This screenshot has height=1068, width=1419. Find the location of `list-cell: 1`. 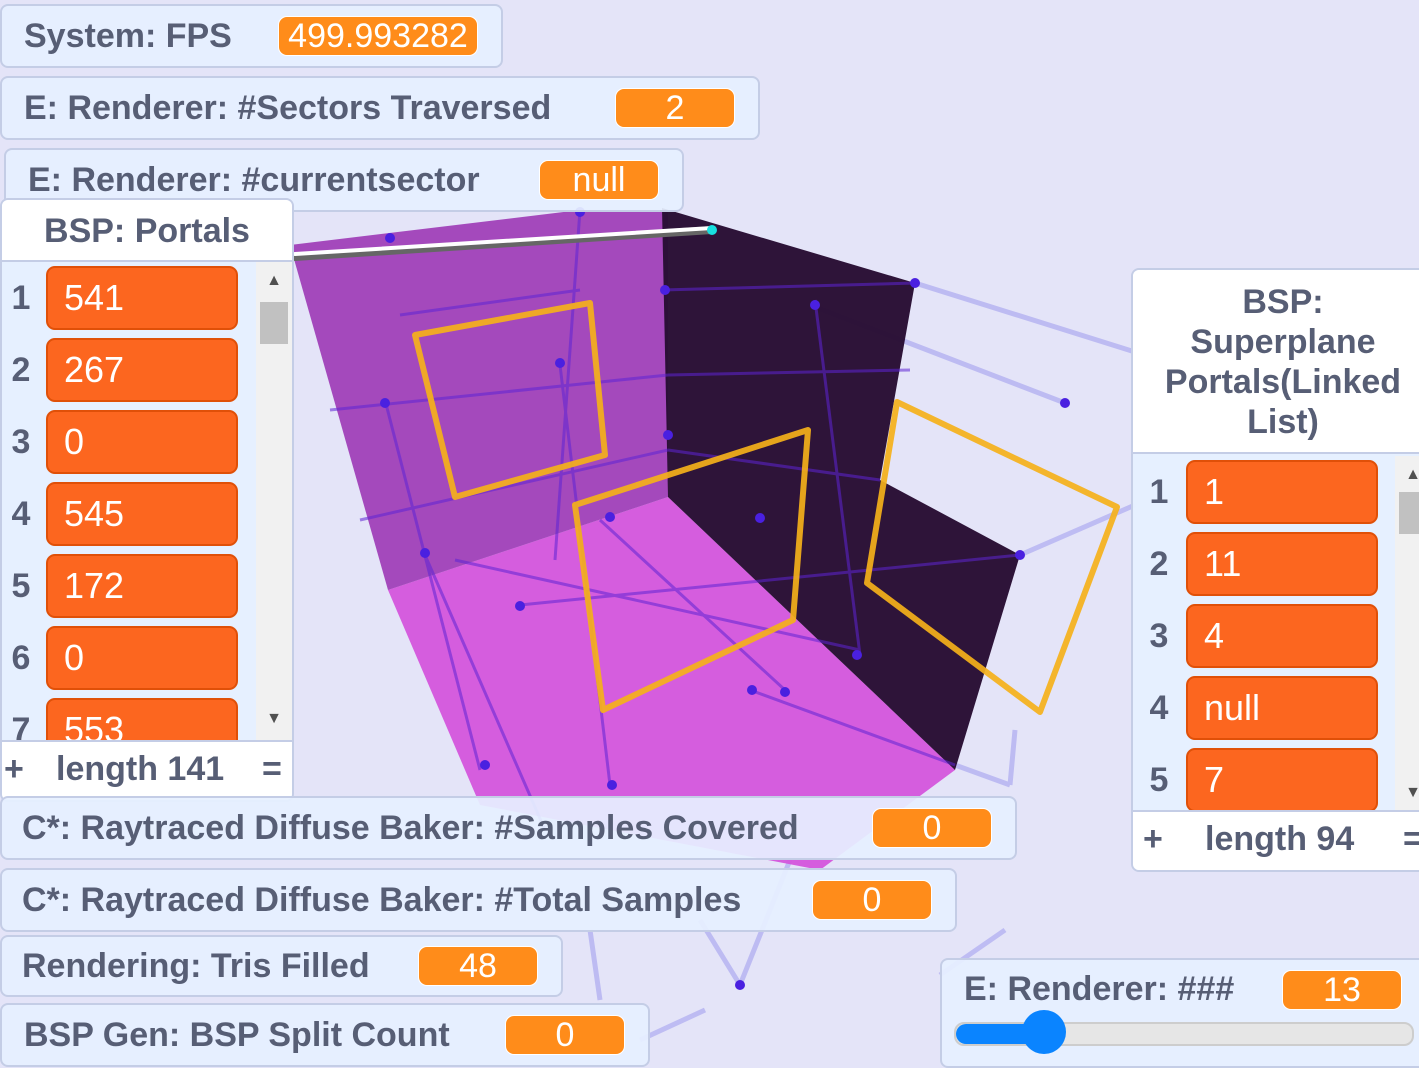

list-cell: 1 is located at coordinates (1282, 492).